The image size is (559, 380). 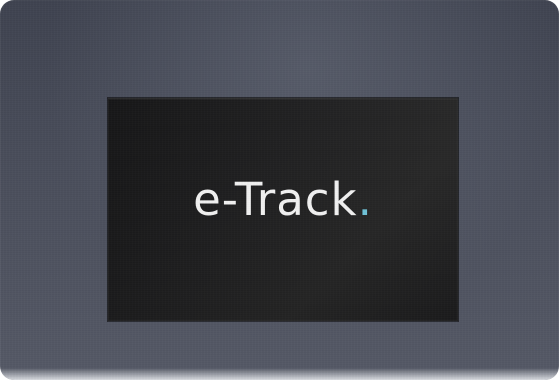 What do you see at coordinates (279, 374) in the screenshot?
I see `frame-bottom-edge` at bounding box center [279, 374].